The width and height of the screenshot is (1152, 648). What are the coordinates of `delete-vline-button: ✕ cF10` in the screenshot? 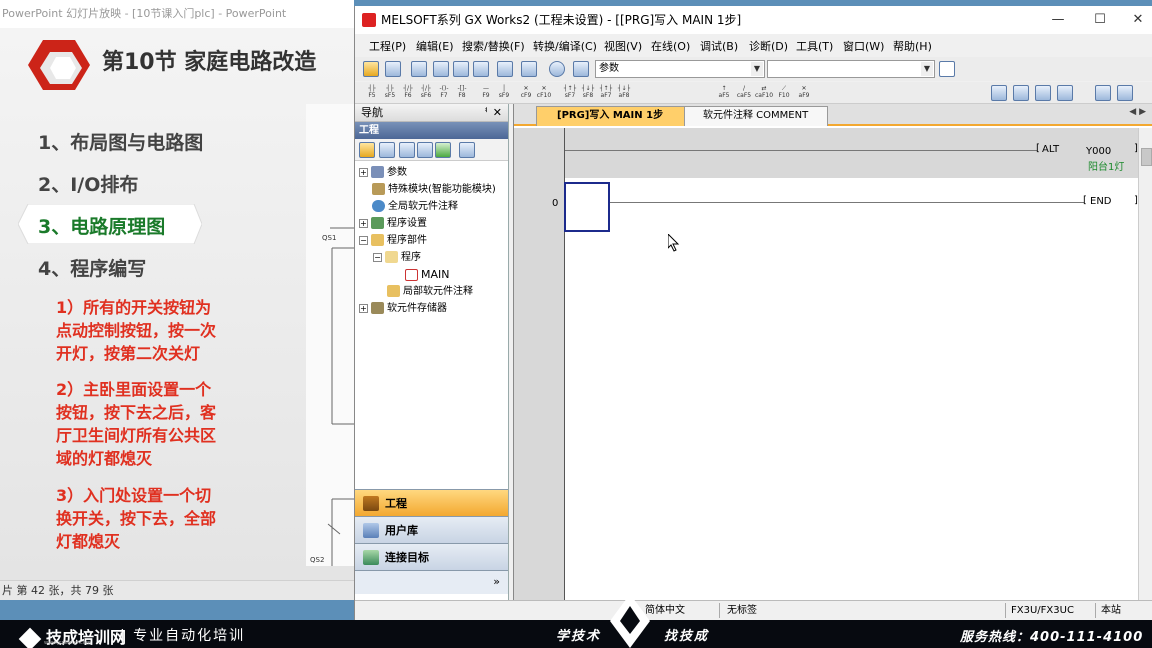 It's located at (544, 93).